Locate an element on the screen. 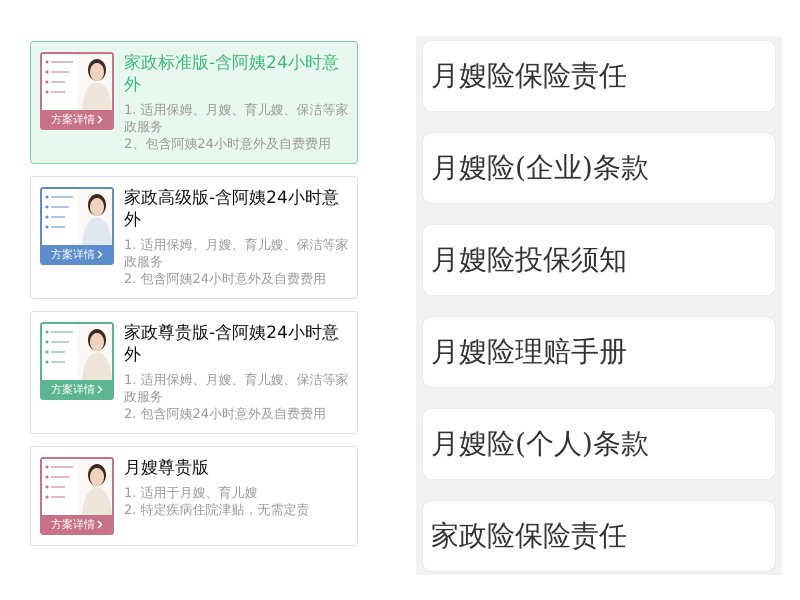 The height and width of the screenshot is (600, 800). plan-card: 方案详情 家政高级版-含阿姨24小时意外 1. 适用保姆、月嫂、育儿嫂、保洁等家政服务 2. 包含阿姨24小时意外及自费费用 is located at coordinates (194, 237).